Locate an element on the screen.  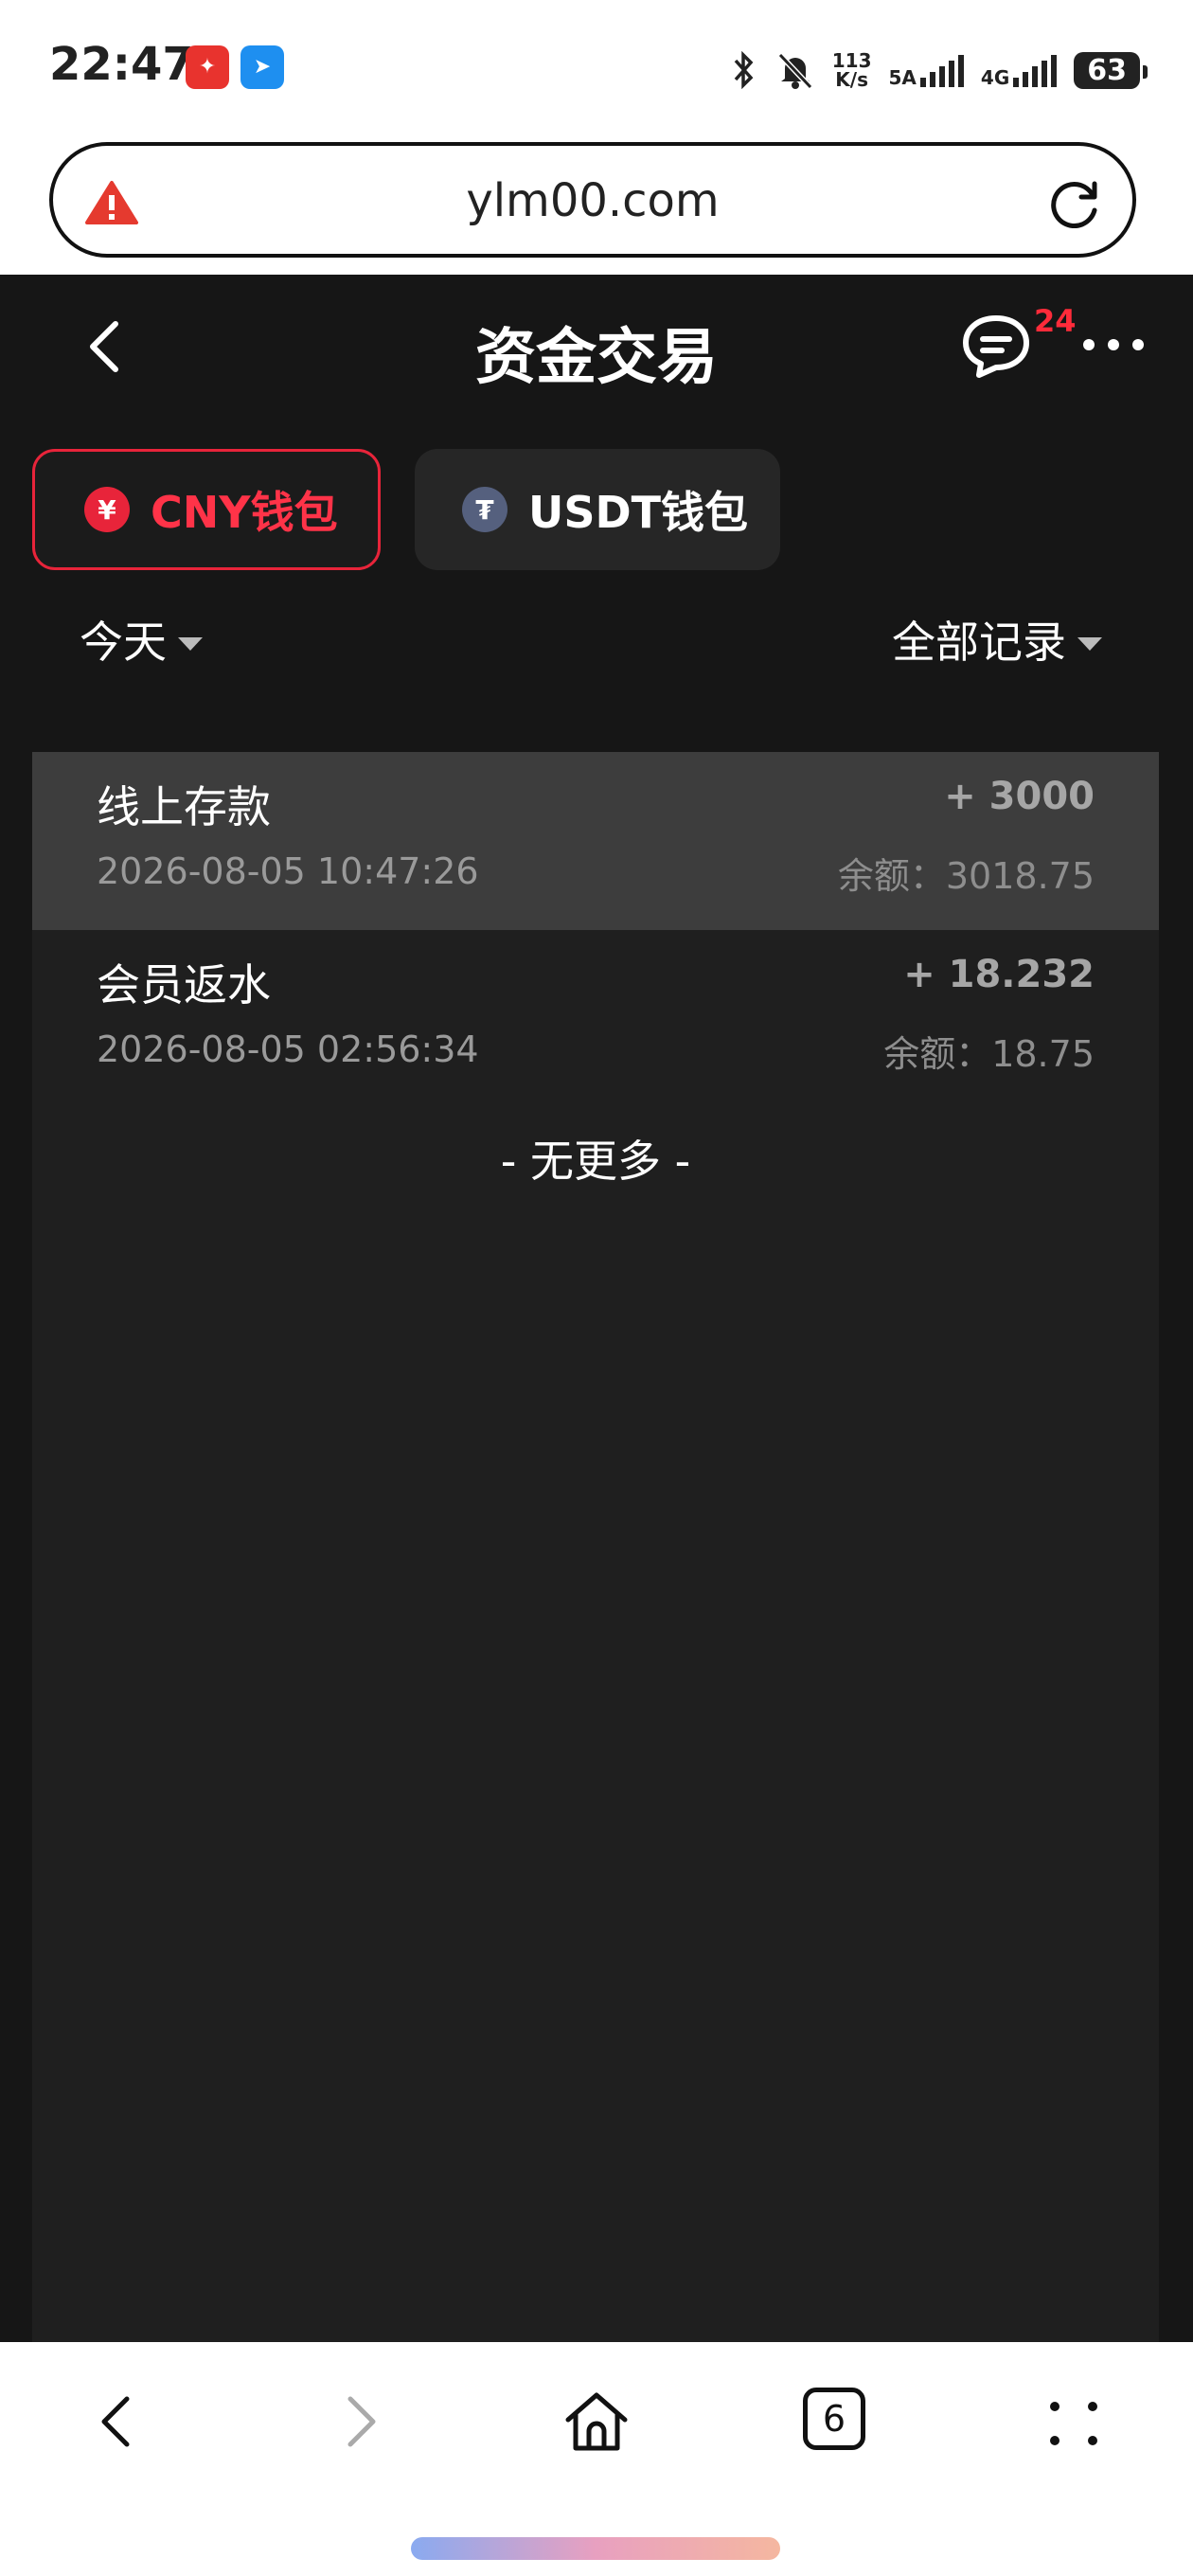
date-filter-label: 今天 is located at coordinates (123, 642).